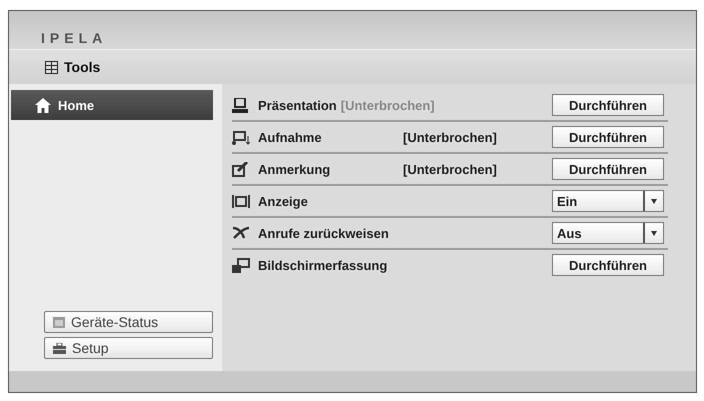  What do you see at coordinates (112, 105) in the screenshot?
I see `sidebar-item: Home` at bounding box center [112, 105].